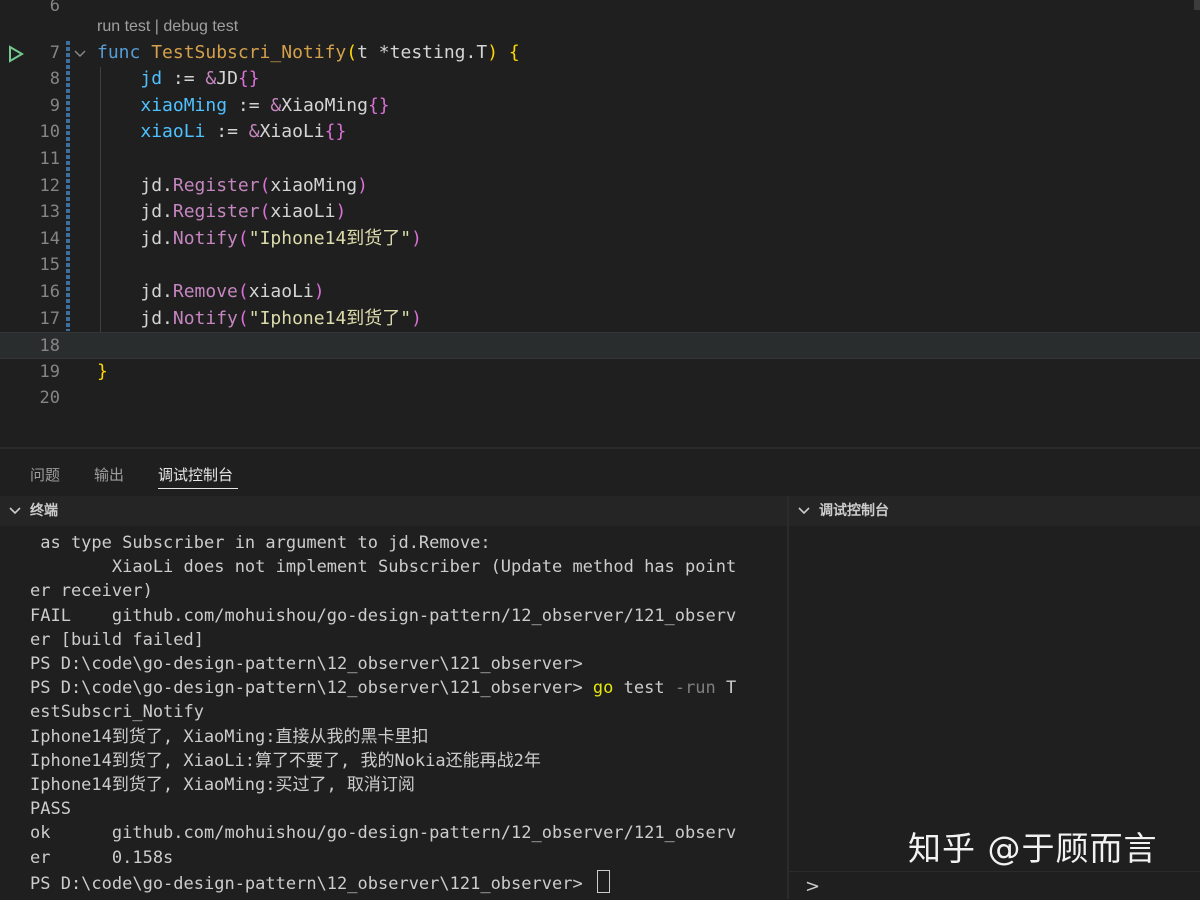 The width and height of the screenshot is (1200, 900). I want to click on code-line: 8 jd := &JD{}, so click(600, 79).